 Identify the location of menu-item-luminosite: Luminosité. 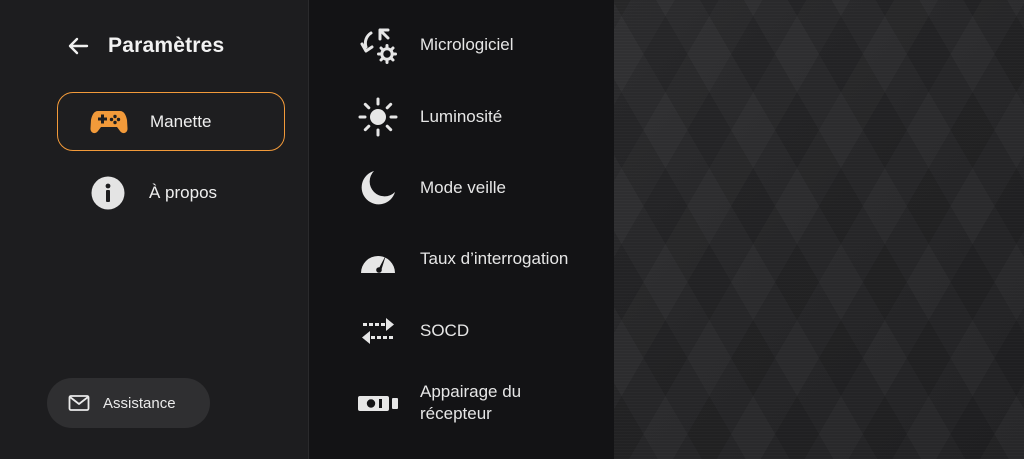
(477, 117).